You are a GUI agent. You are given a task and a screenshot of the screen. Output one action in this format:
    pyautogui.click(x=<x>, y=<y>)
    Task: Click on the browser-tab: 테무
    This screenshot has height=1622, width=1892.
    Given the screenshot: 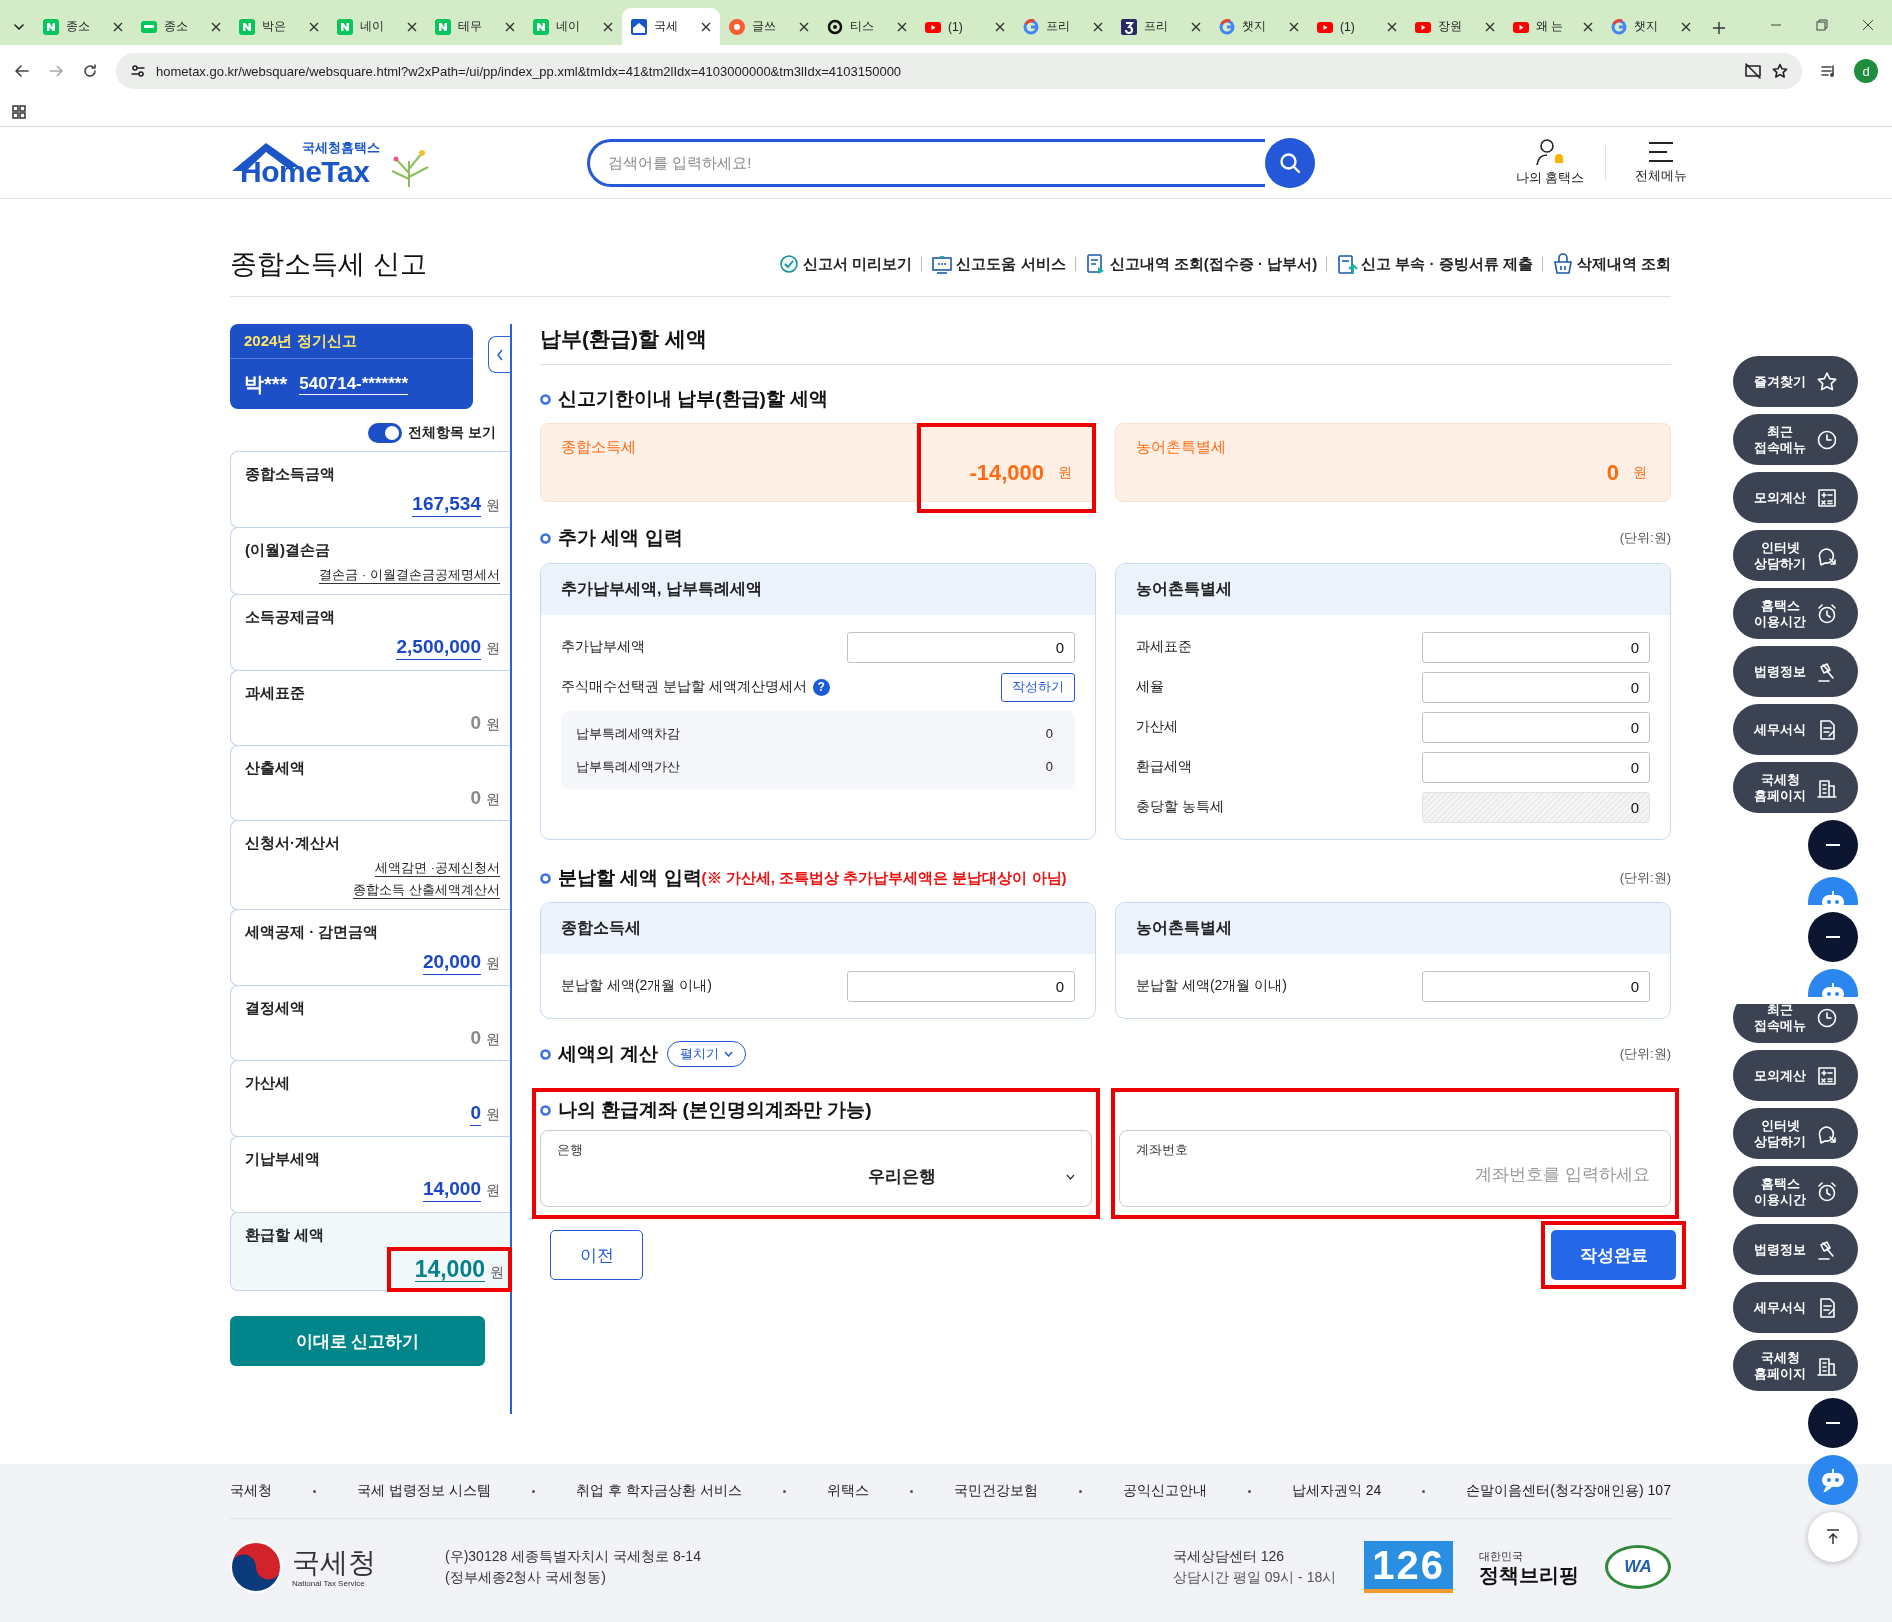 What is the action you would take?
    pyautogui.click(x=475, y=26)
    